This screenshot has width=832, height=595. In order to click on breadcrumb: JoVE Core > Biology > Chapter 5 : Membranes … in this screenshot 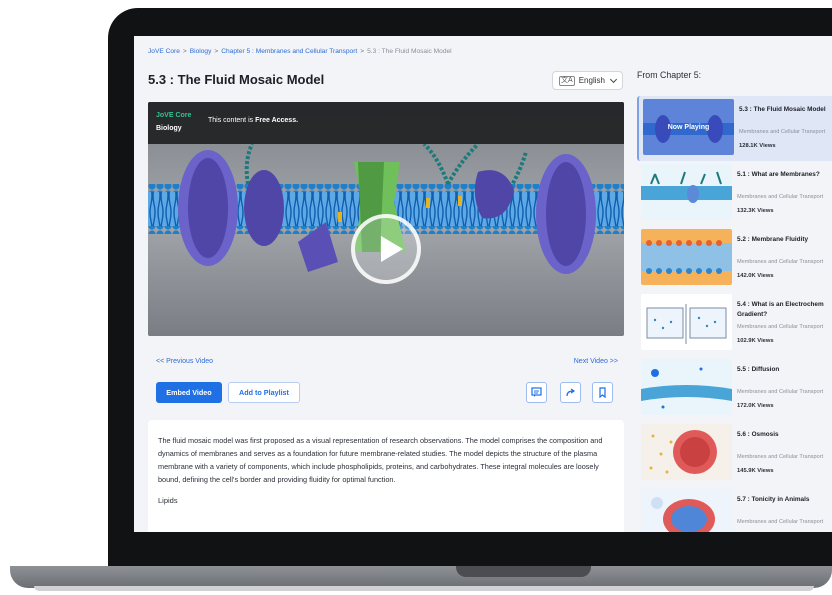, I will do `click(300, 51)`.